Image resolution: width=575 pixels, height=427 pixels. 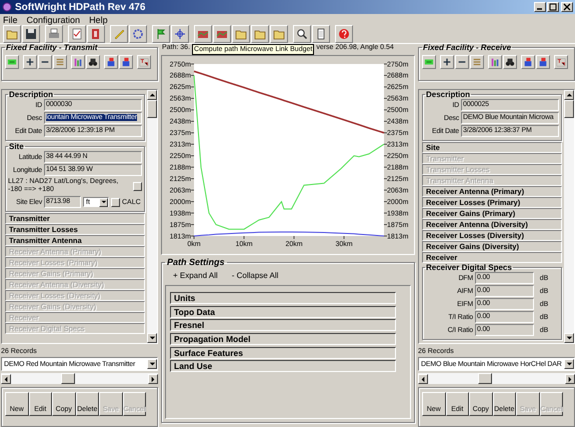 What do you see at coordinates (7, 7) in the screenshot?
I see `app-icon` at bounding box center [7, 7].